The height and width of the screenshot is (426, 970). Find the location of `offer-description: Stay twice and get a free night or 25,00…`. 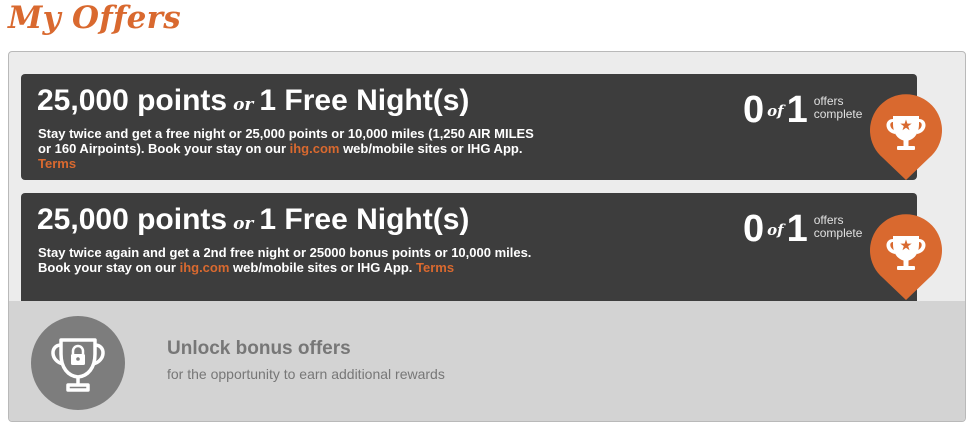

offer-description: Stay twice and get a free night or 25,00… is located at coordinates (288, 148).